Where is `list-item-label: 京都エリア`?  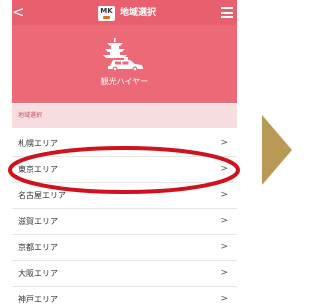 list-item-label: 京都エリア is located at coordinates (38, 247).